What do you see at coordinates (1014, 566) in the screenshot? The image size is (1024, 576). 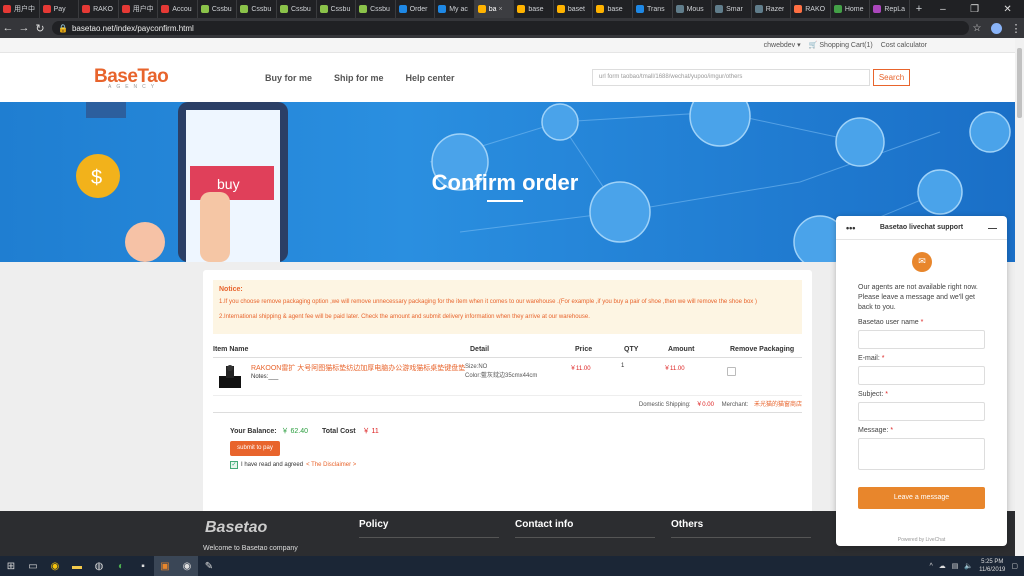 I see `notification-icon: ▢` at bounding box center [1014, 566].